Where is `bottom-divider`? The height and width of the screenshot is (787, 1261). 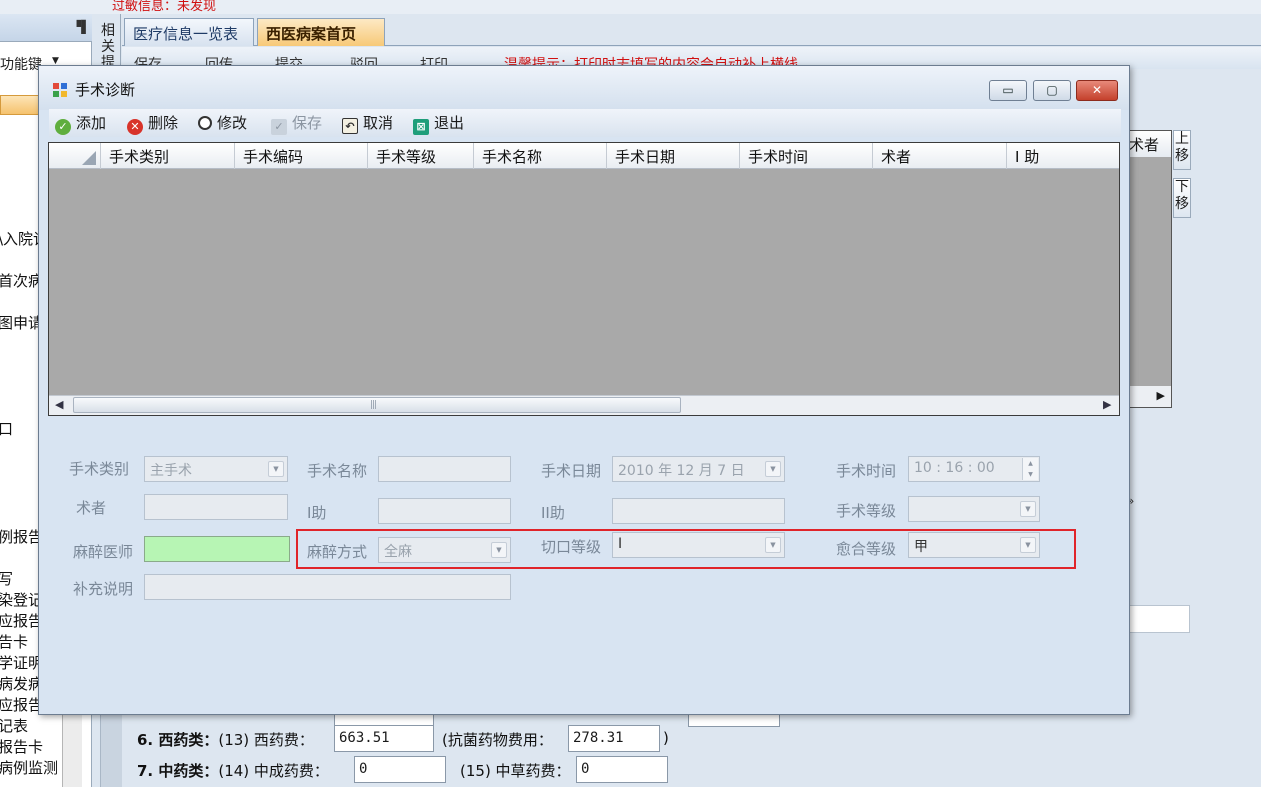
bottom-divider is located at coordinates (111, 749).